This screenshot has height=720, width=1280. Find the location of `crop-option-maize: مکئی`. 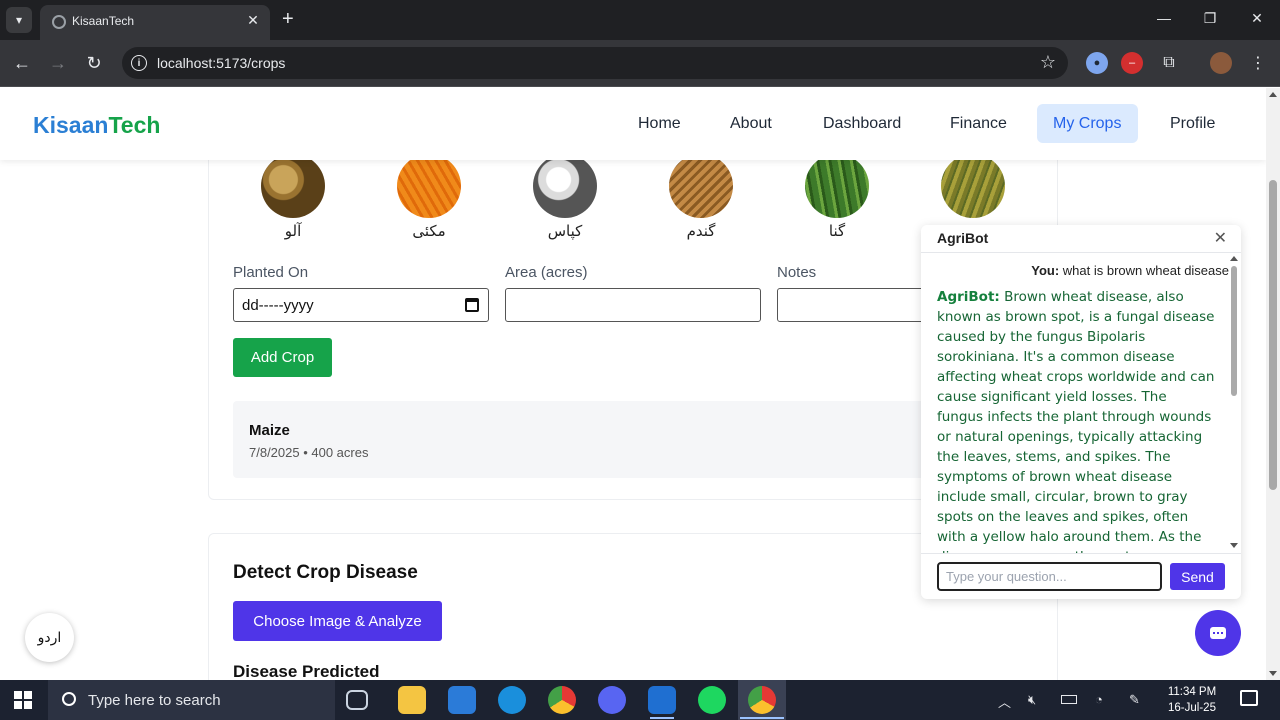

crop-option-maize: مکئی is located at coordinates (429, 197).